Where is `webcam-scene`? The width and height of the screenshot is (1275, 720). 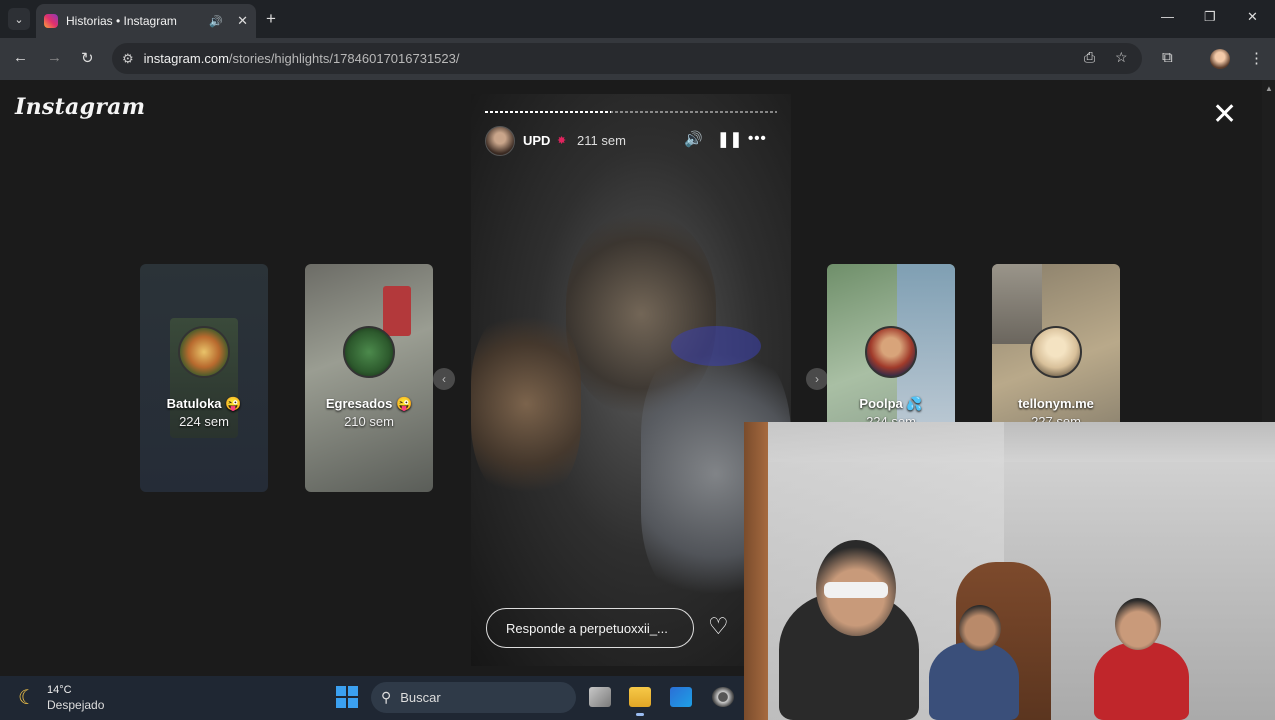 webcam-scene is located at coordinates (756, 571).